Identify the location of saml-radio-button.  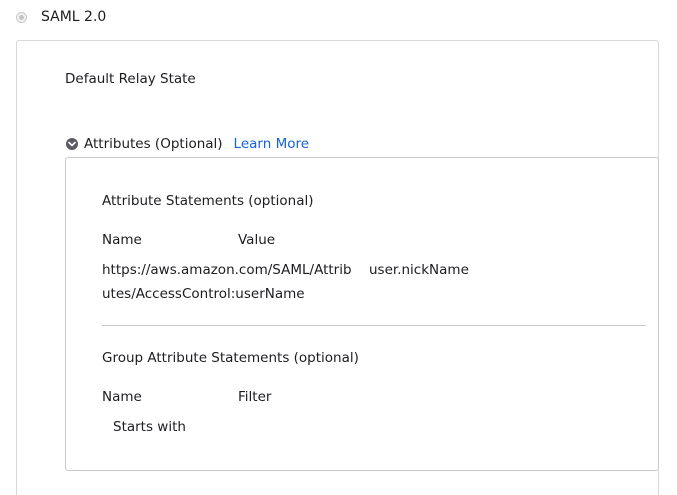
(21, 17).